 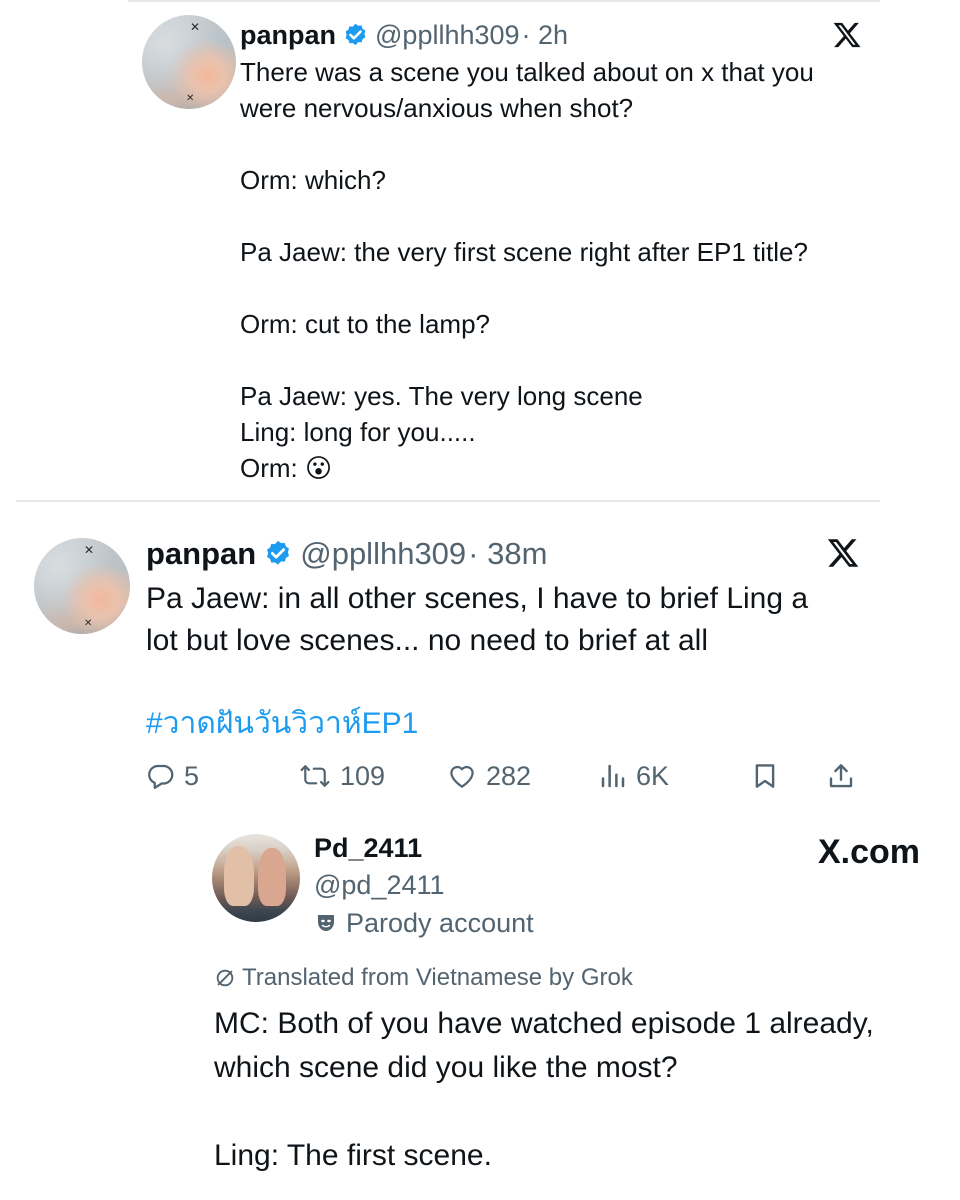 I want to click on share-button, so click(x=841, y=776).